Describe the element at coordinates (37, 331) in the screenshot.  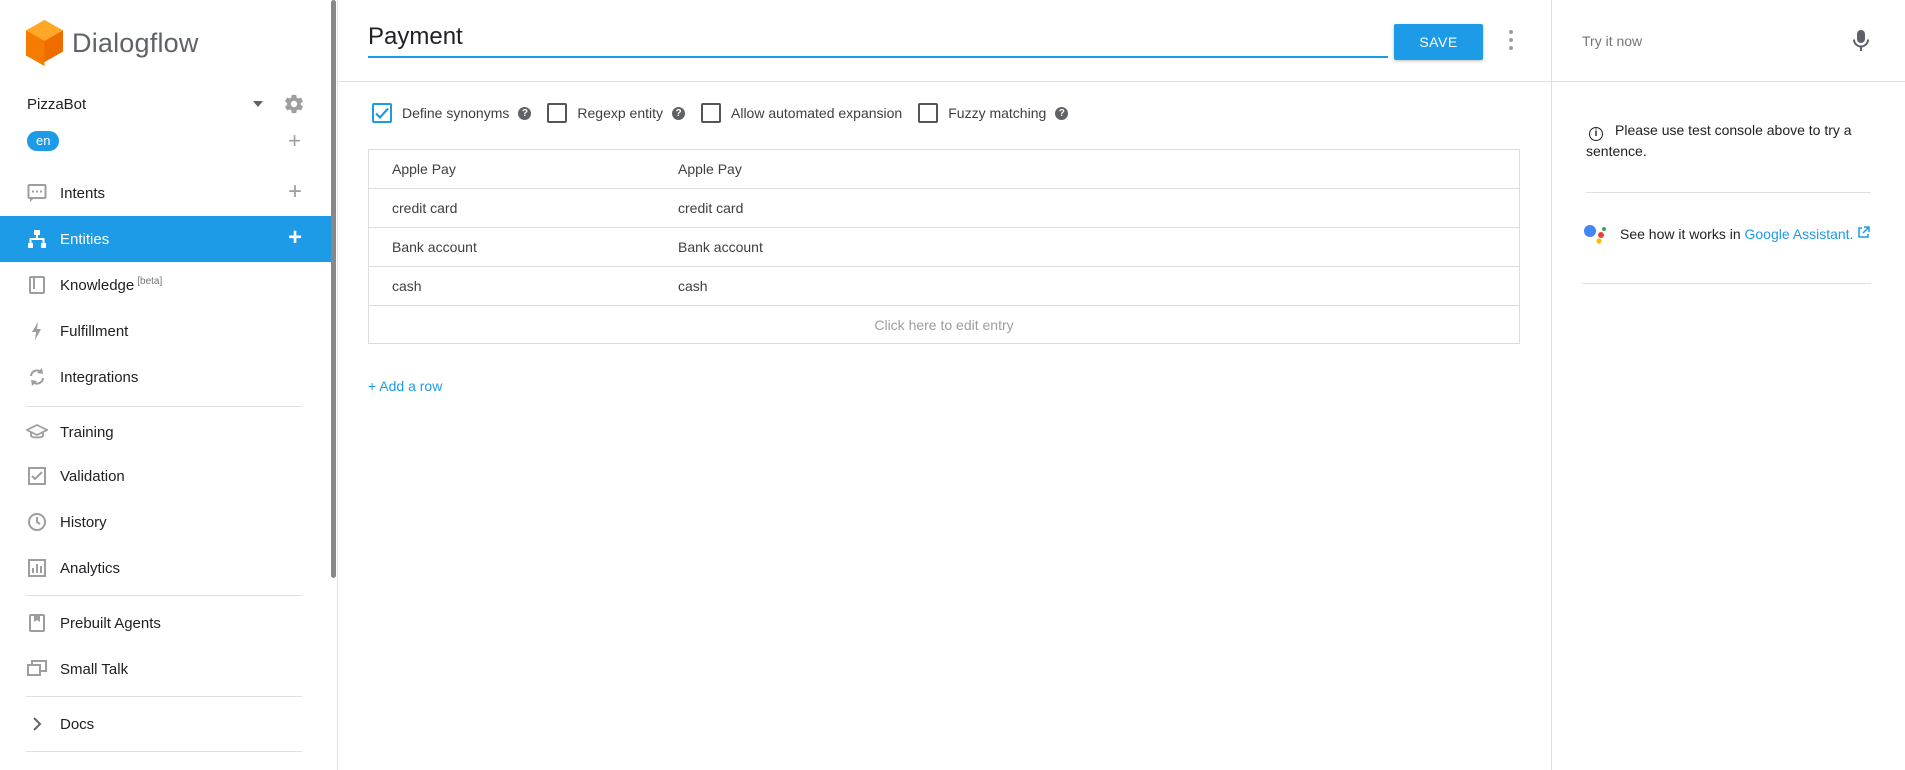
I see `lightning-icon` at that location.